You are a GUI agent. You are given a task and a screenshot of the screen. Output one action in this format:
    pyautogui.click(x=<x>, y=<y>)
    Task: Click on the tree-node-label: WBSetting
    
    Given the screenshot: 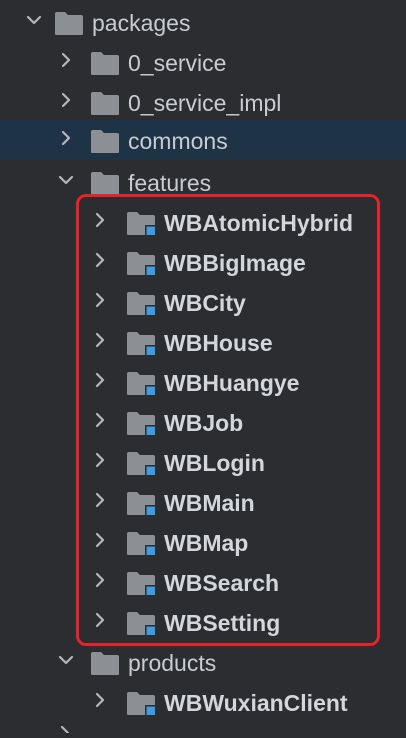 What is the action you would take?
    pyautogui.click(x=222, y=623)
    